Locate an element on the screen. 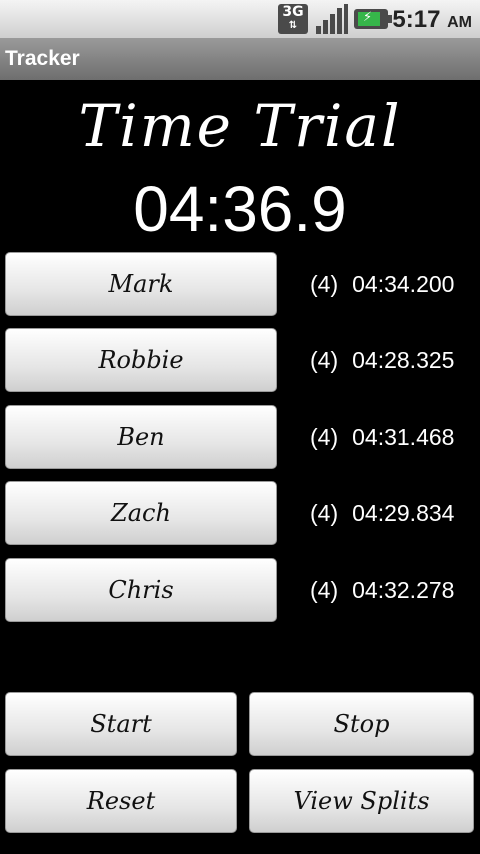  split-time: 04:29.834 is located at coordinates (403, 513).